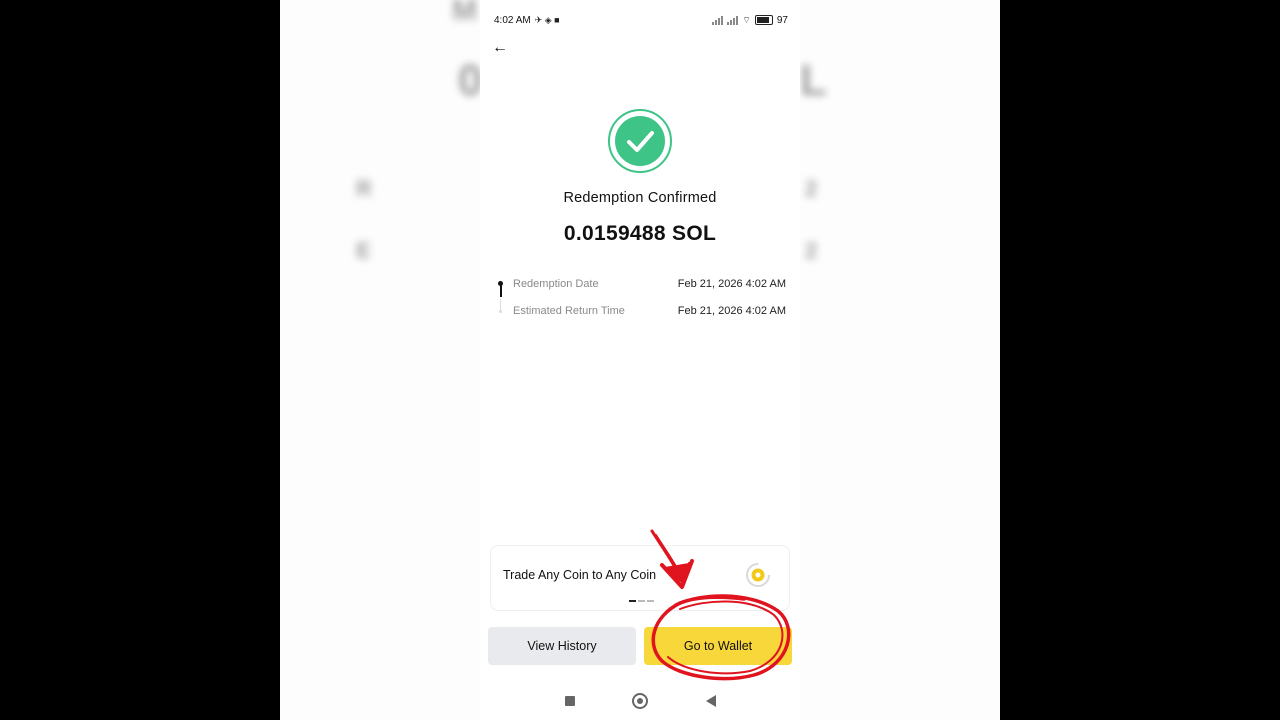 Image resolution: width=1280 pixels, height=720 pixels. What do you see at coordinates (500, 48) in the screenshot?
I see `arrow-left-icon: ←` at bounding box center [500, 48].